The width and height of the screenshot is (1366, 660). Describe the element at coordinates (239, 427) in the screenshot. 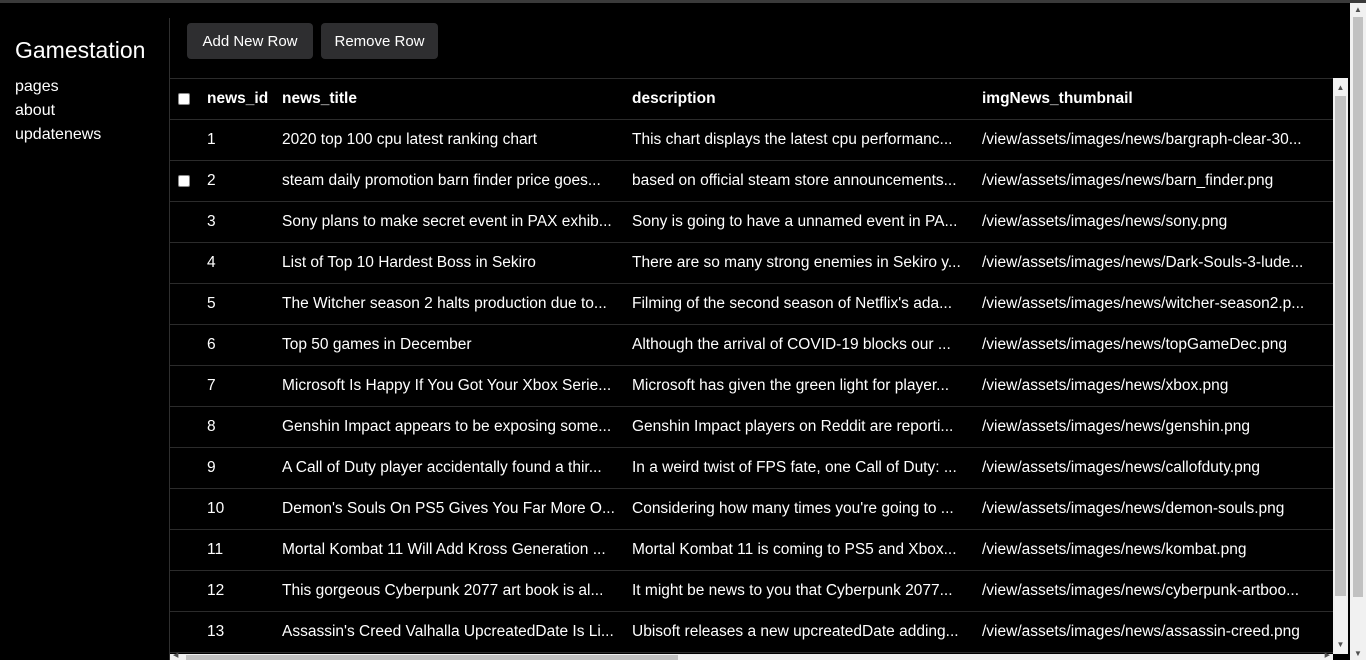

I see `cell-news-id: 8` at that location.